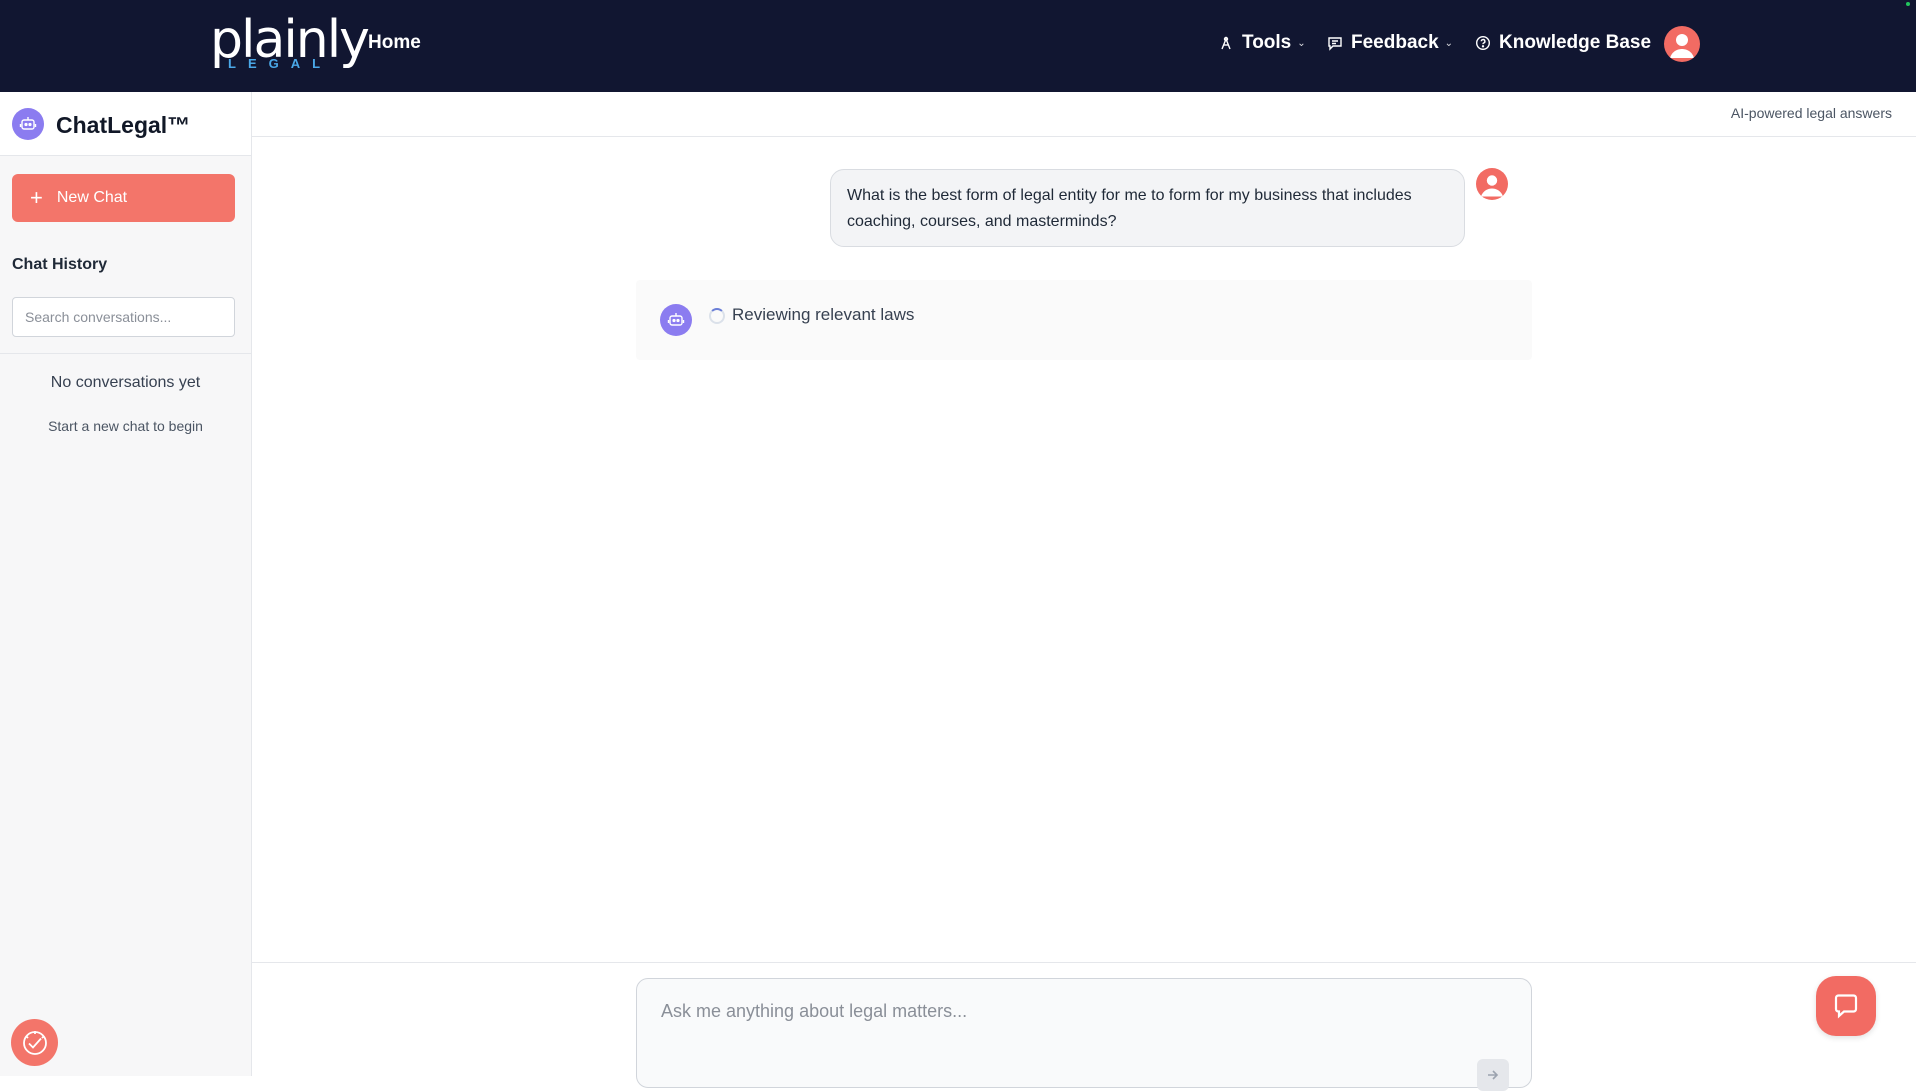 This screenshot has height=1091, width=1916. I want to click on search-conversations-input, so click(123, 317).